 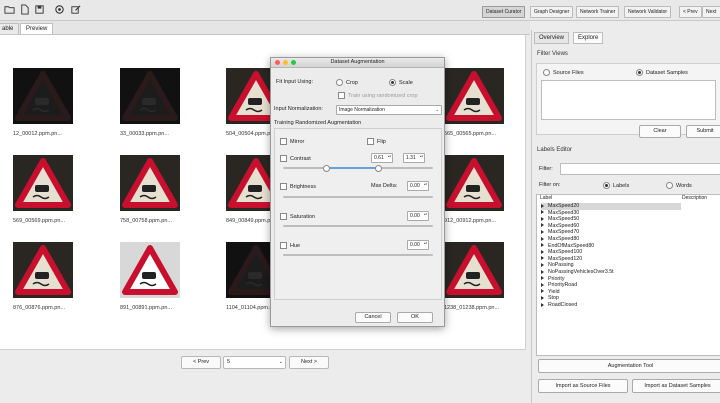 I want to click on saturation-spinbox: 0.00, so click(x=418, y=216).